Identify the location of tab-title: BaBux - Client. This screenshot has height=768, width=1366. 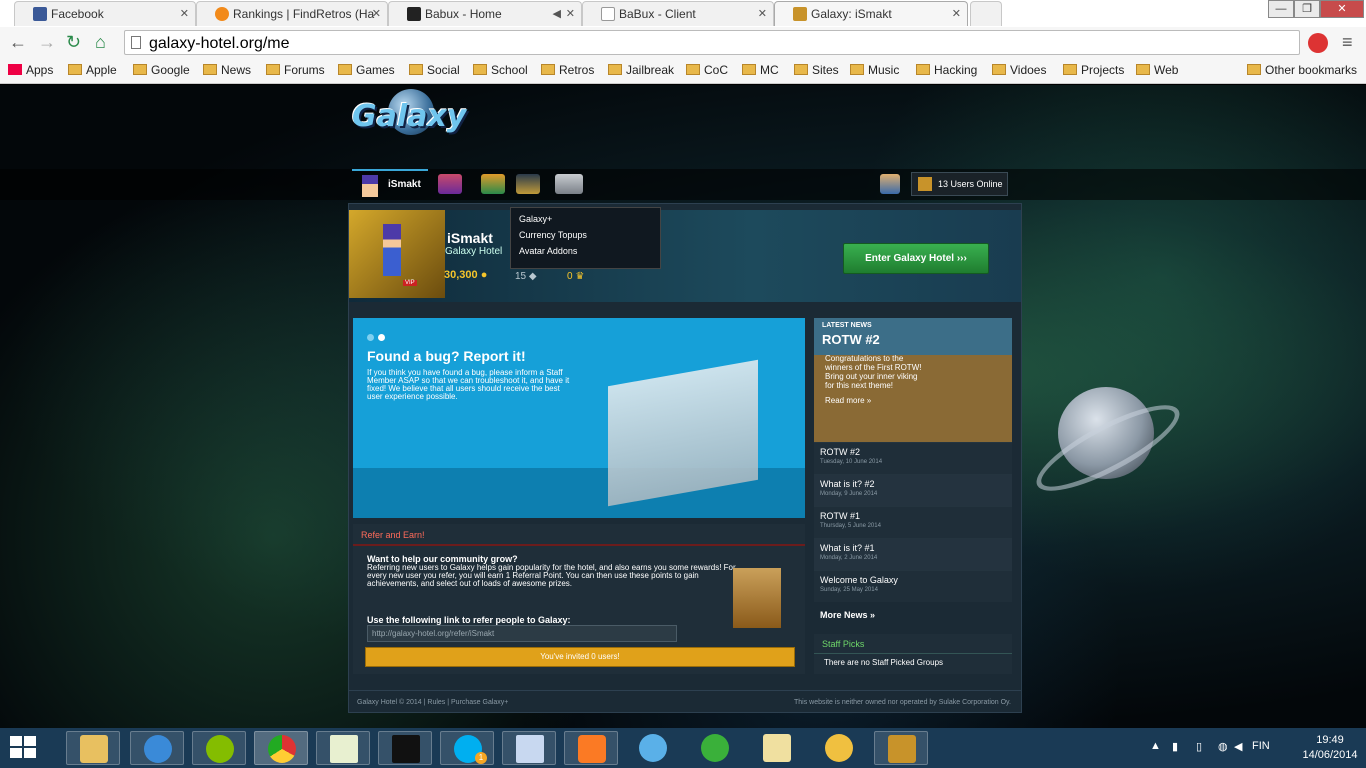
(657, 14).